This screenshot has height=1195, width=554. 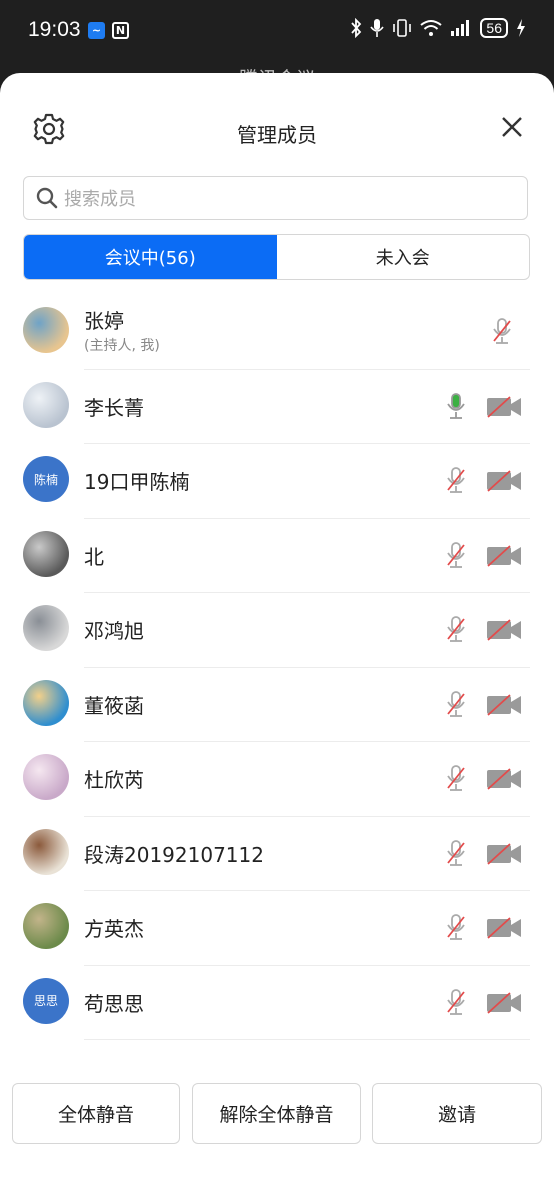 What do you see at coordinates (277, 779) in the screenshot?
I see `member-row: 杜欣芮` at bounding box center [277, 779].